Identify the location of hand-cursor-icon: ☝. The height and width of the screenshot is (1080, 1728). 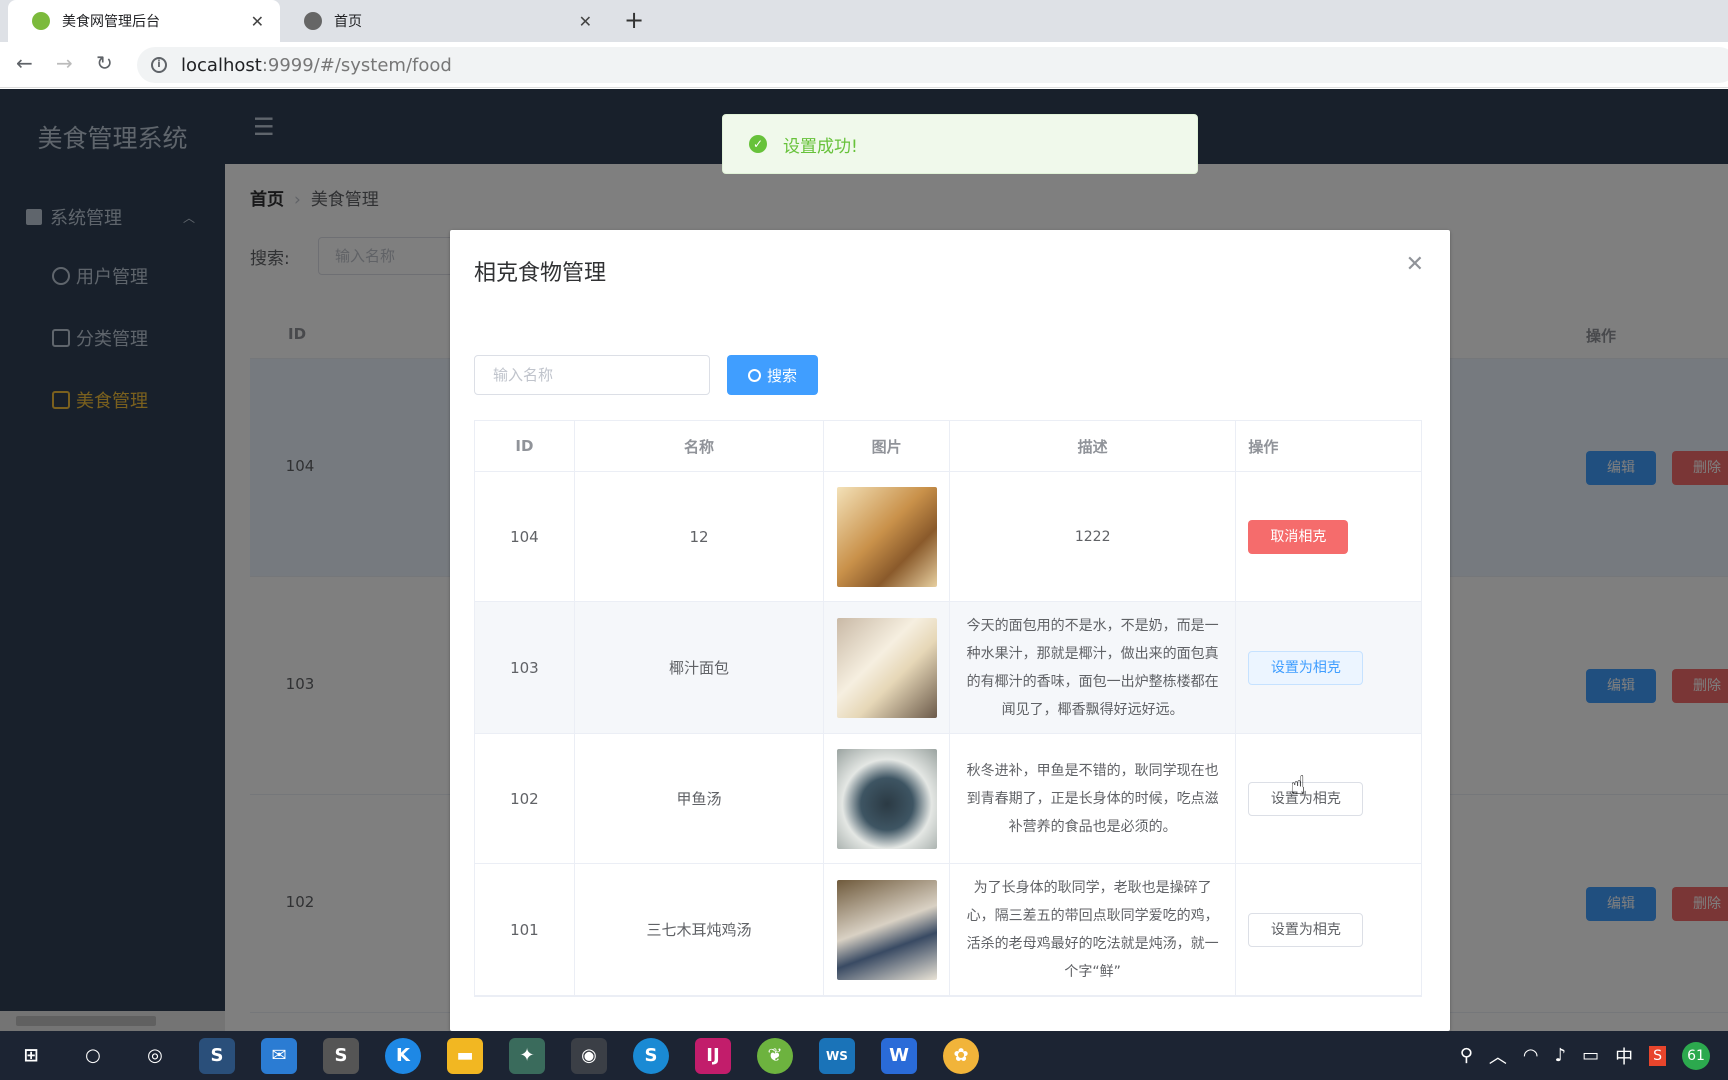
(1298, 786).